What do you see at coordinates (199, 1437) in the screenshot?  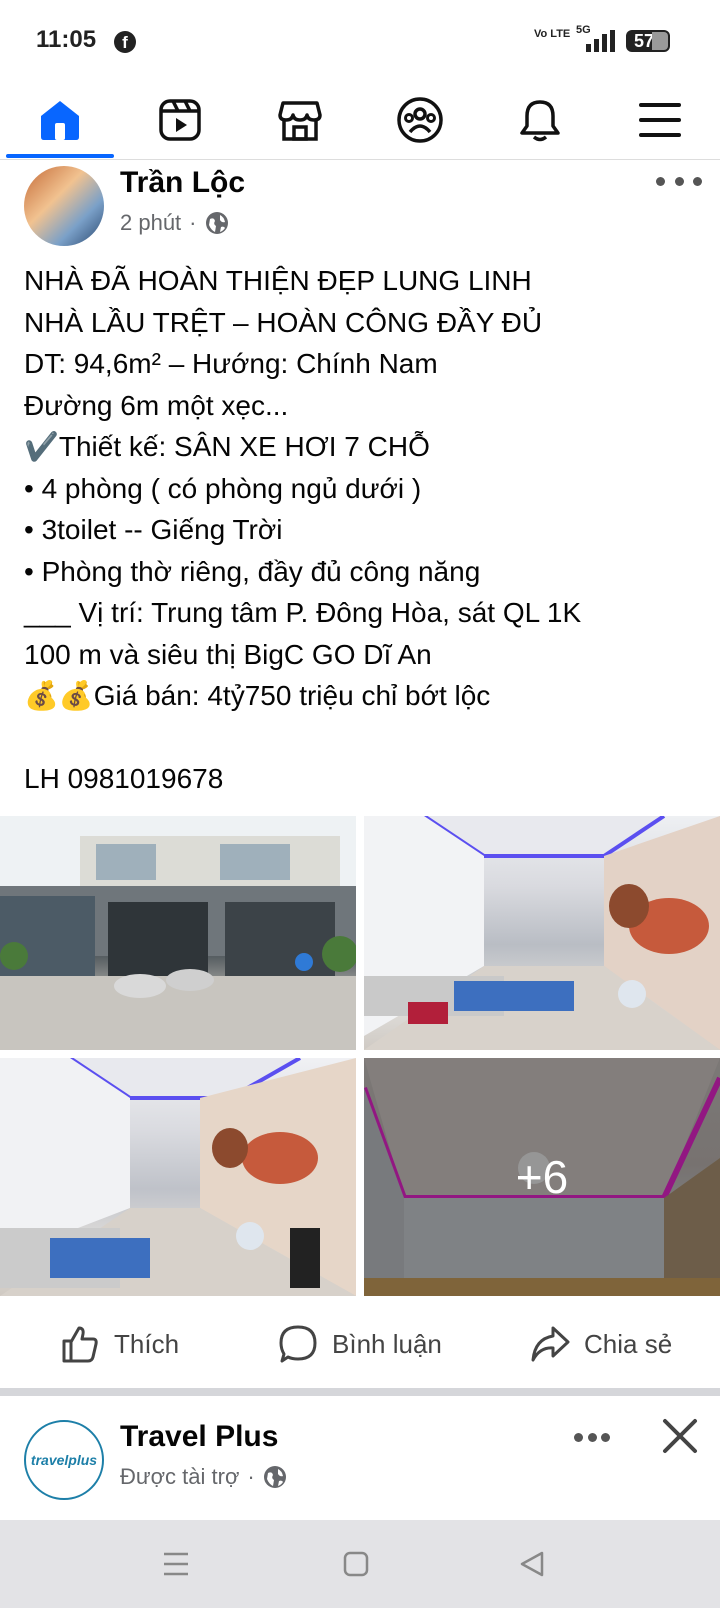 I see `sponsor-name: Travel Plus` at bounding box center [199, 1437].